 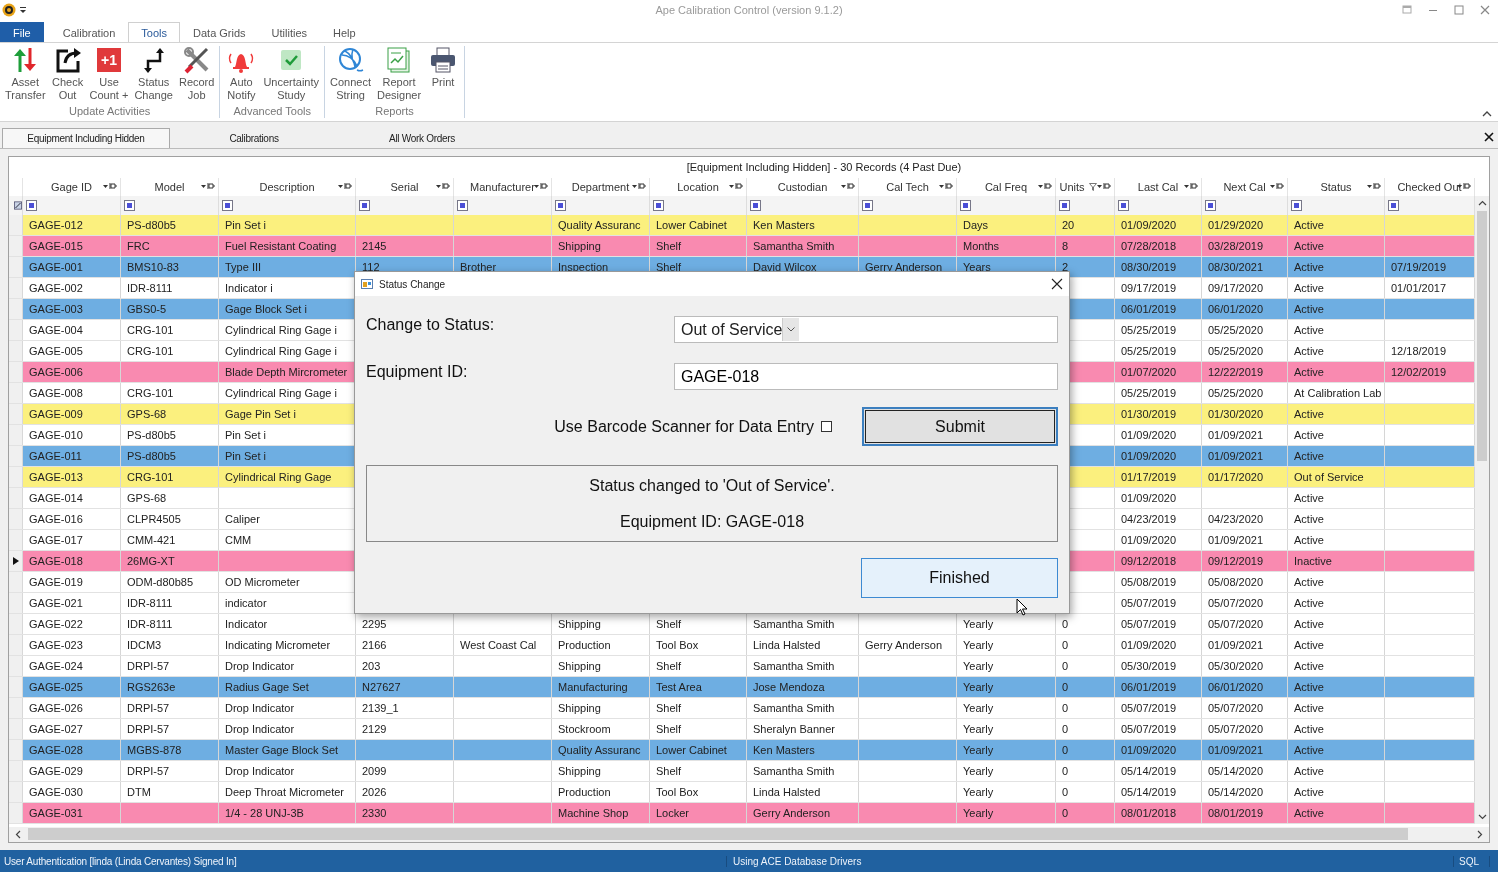 I want to click on scroll-left-icon, so click(x=18, y=834).